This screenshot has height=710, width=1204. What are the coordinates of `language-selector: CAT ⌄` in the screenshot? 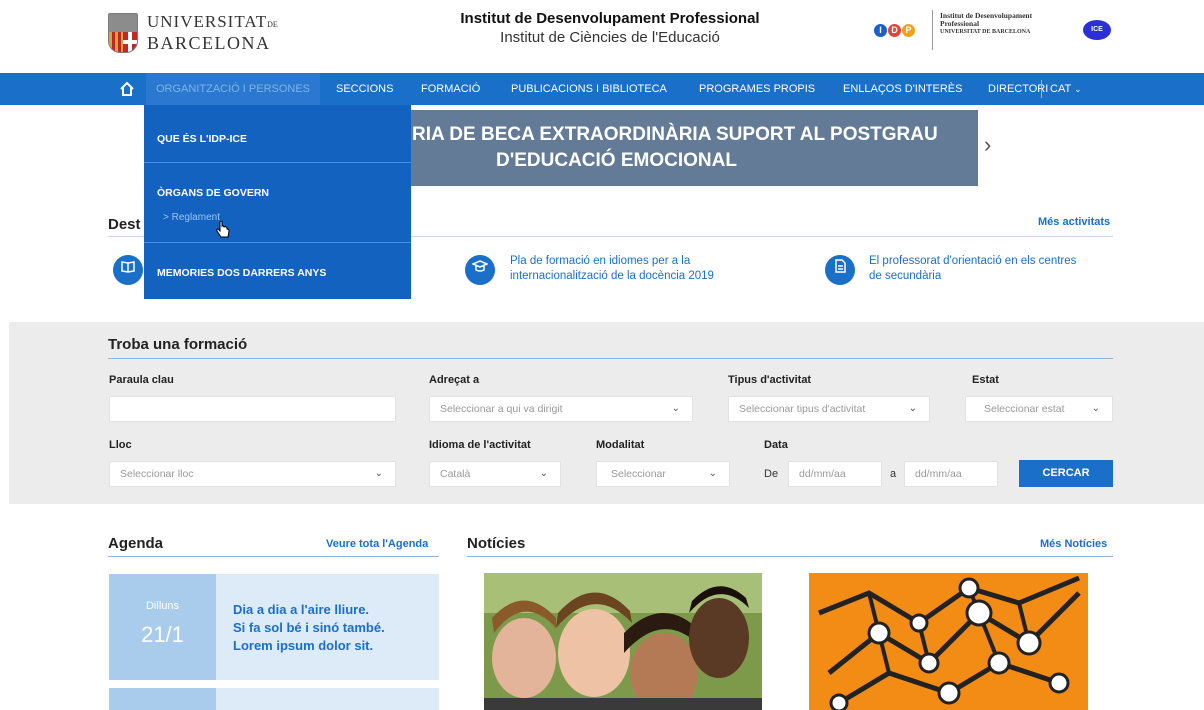 It's located at (1066, 89).